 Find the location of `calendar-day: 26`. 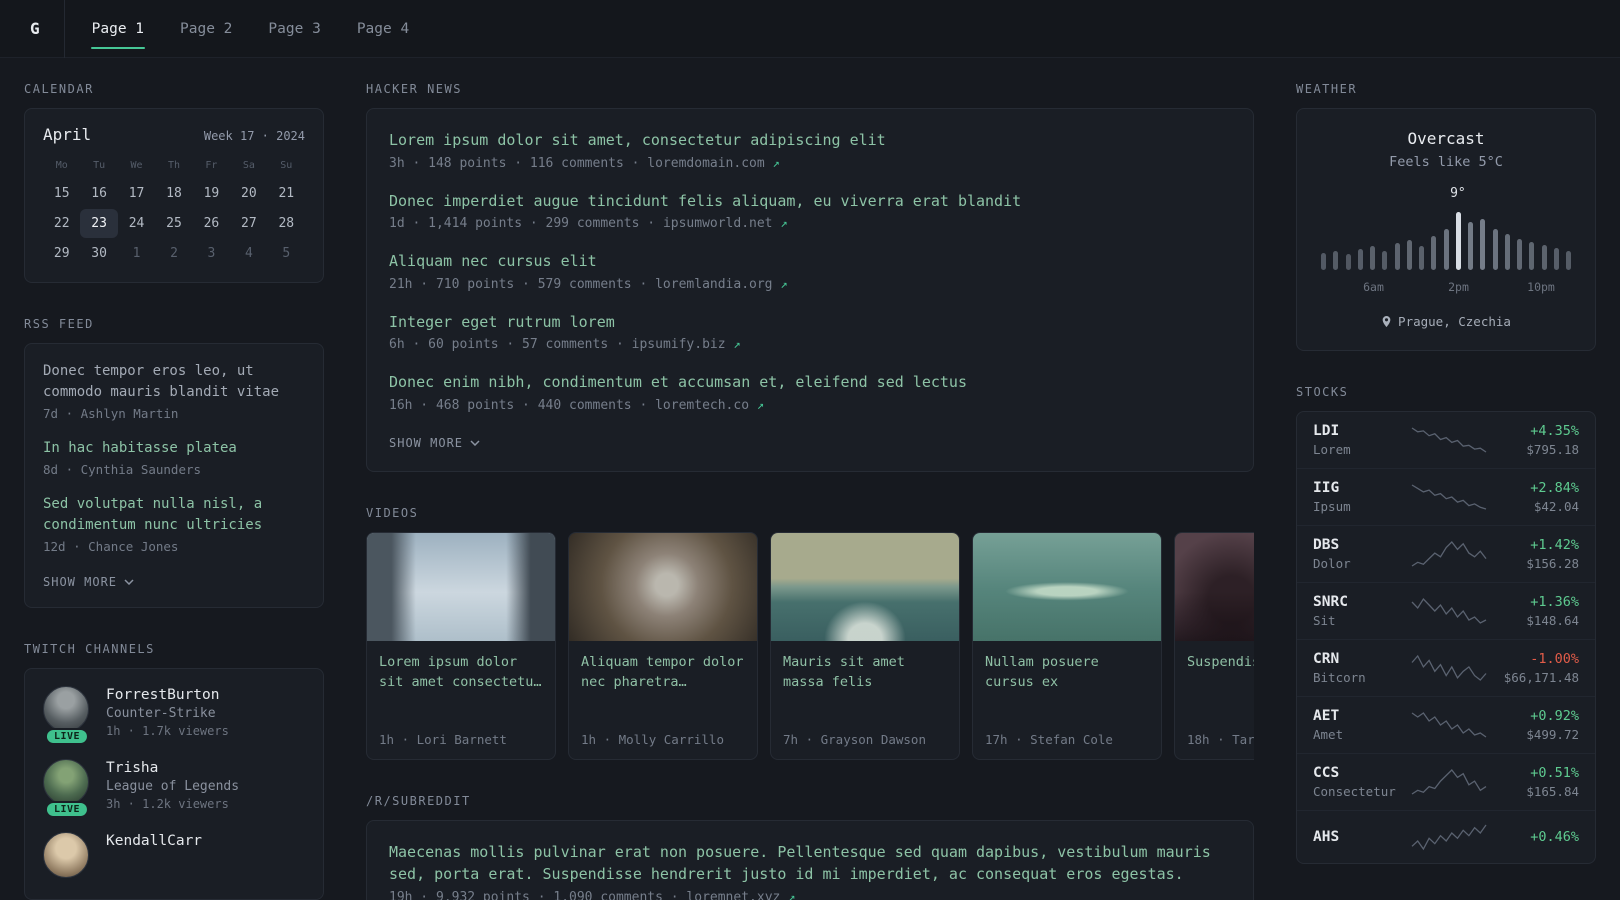

calendar-day: 26 is located at coordinates (211, 223).